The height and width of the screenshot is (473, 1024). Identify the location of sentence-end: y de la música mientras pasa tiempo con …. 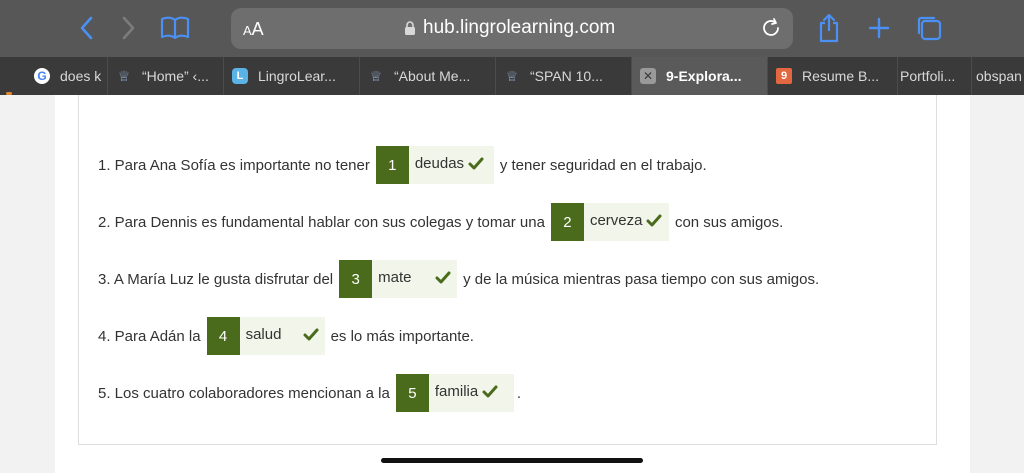
(641, 279).